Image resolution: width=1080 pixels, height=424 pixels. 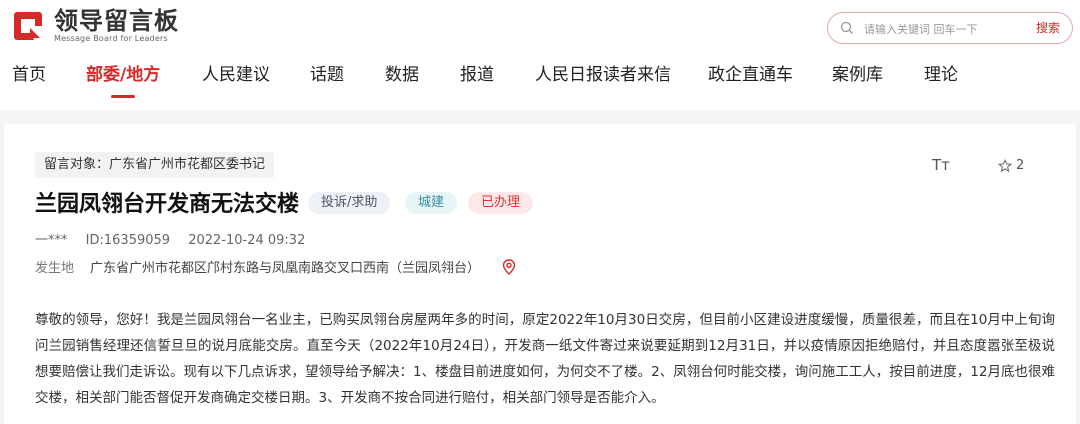 What do you see at coordinates (846, 27) in the screenshot?
I see `search-icon` at bounding box center [846, 27].